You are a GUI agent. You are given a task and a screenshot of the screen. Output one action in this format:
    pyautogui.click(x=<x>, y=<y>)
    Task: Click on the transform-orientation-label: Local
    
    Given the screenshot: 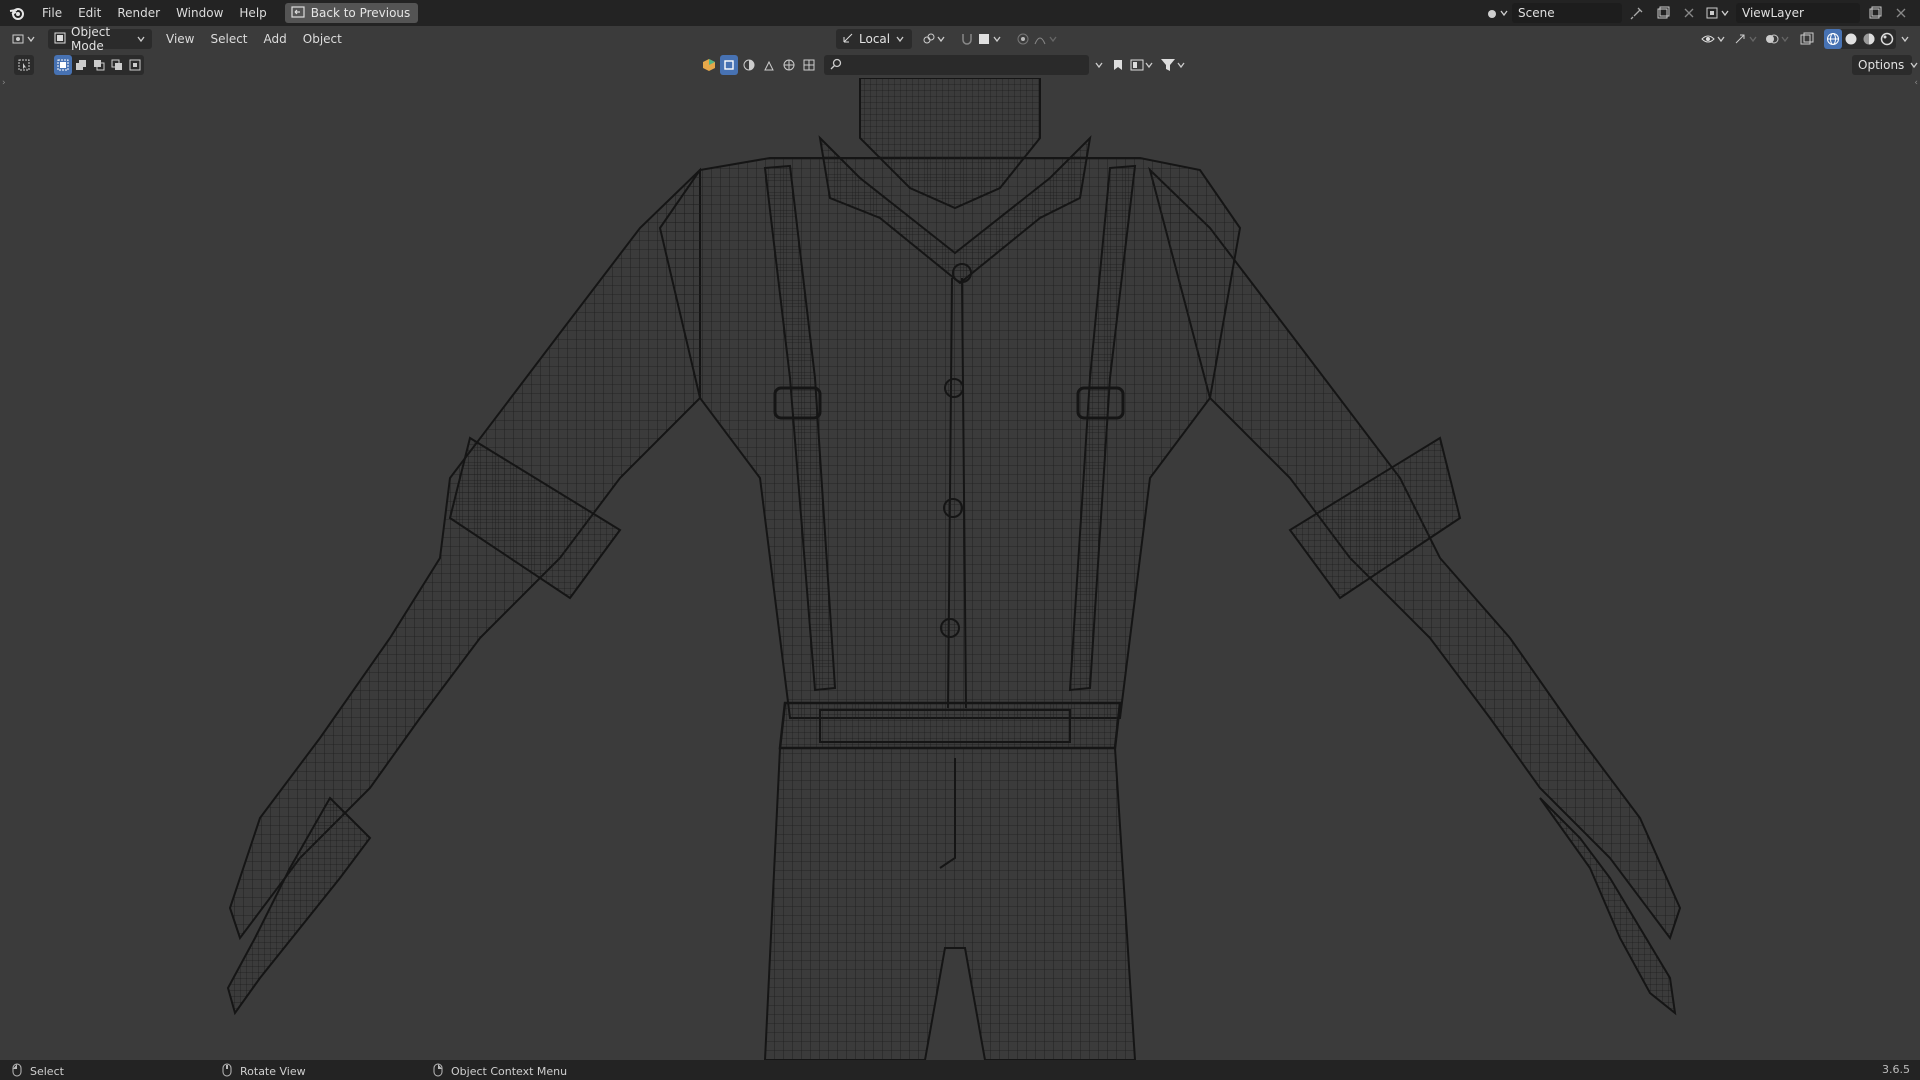 What is the action you would take?
    pyautogui.click(x=875, y=39)
    